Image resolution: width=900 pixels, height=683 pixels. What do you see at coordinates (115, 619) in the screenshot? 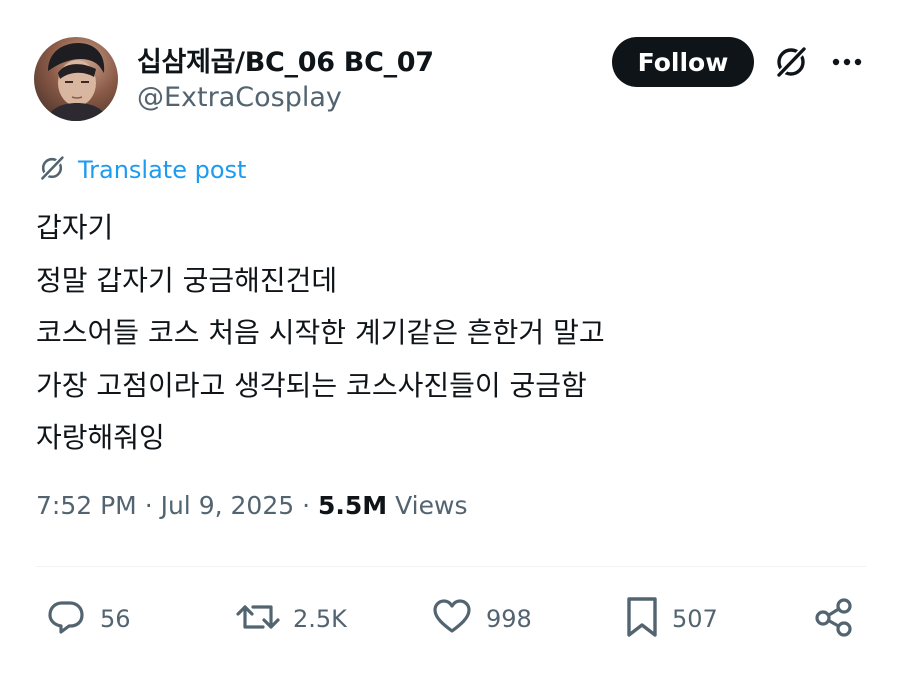
I see `reply-count: 56` at bounding box center [115, 619].